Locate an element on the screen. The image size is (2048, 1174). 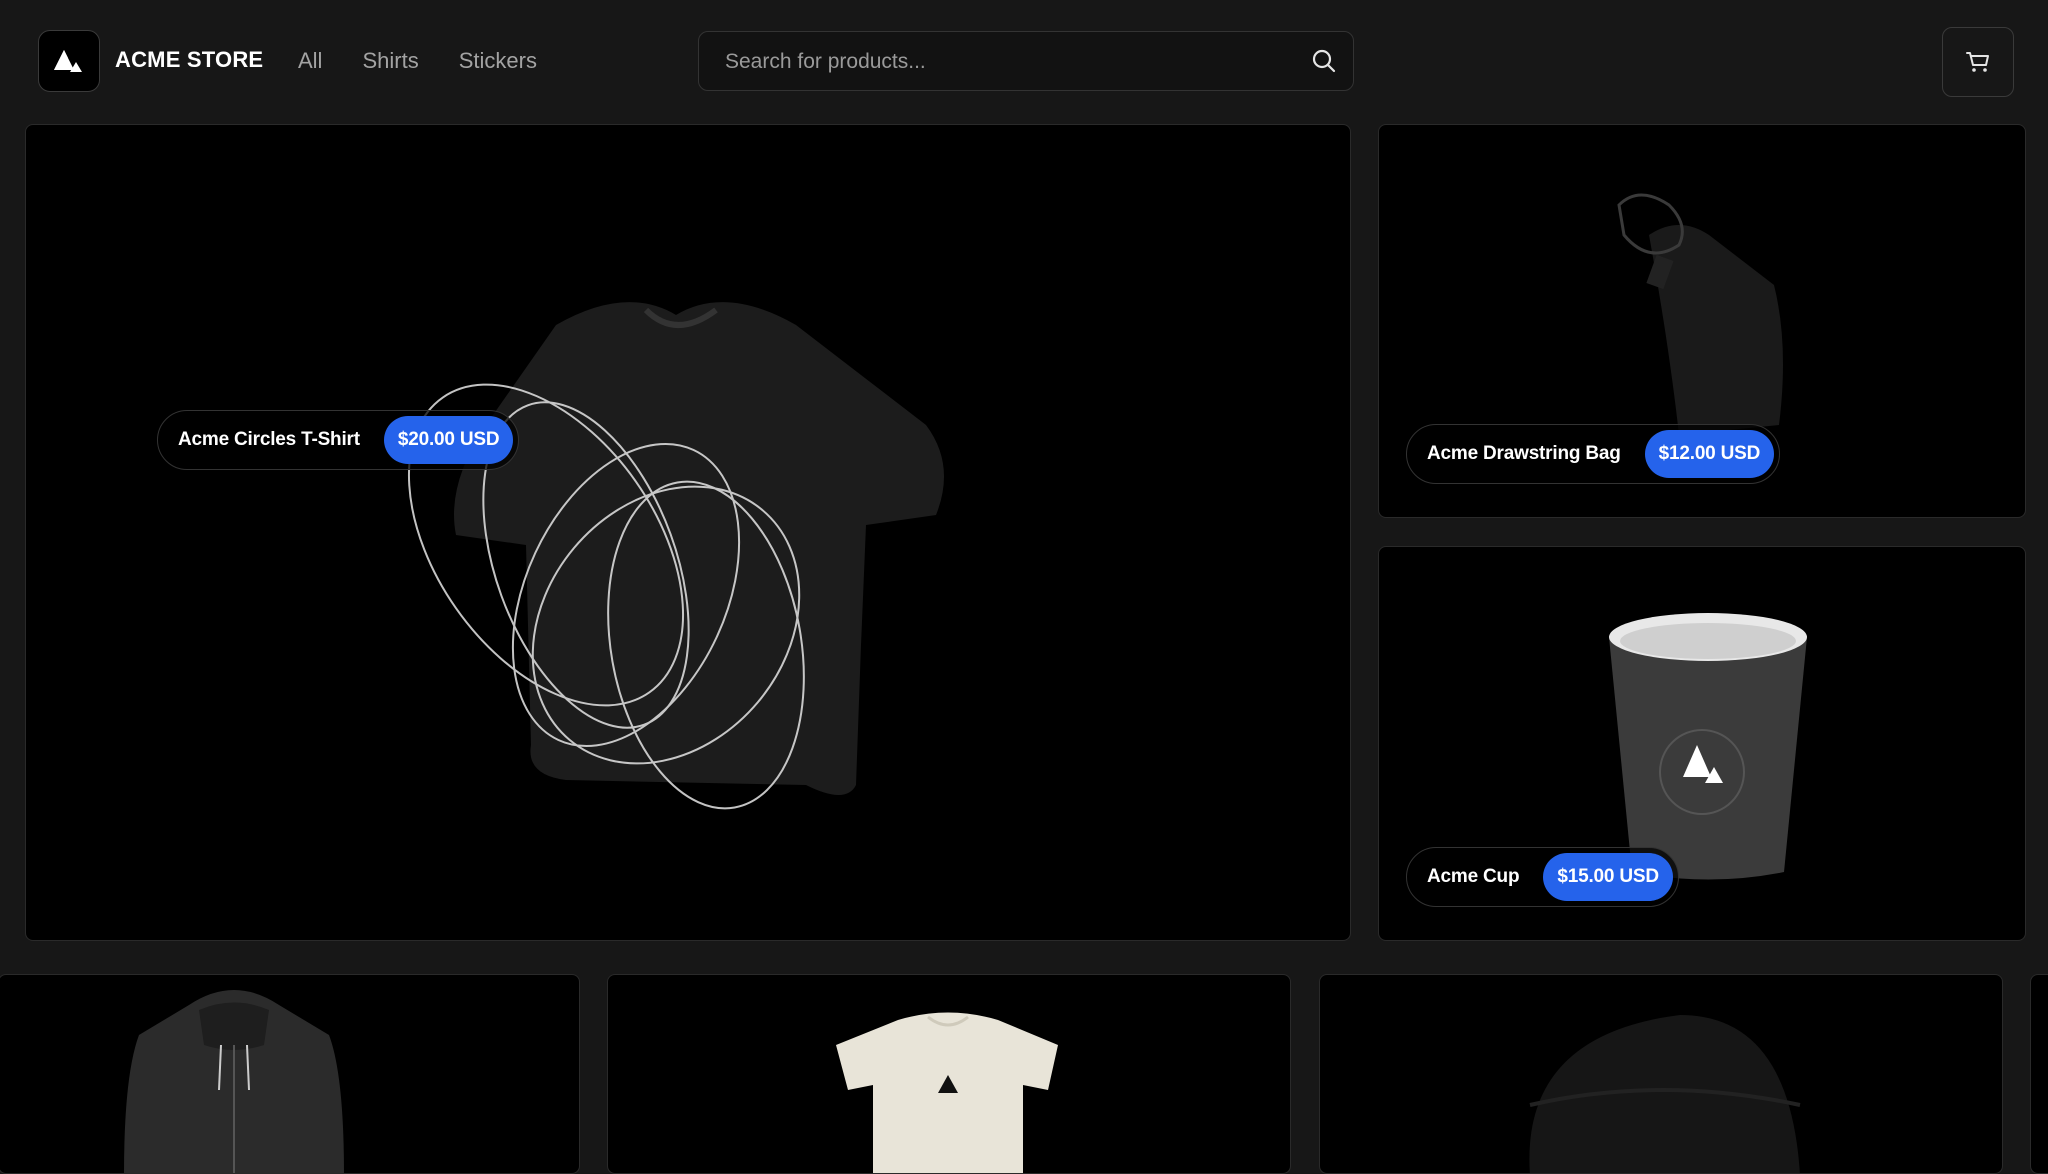
product-label: Acme Drawstring Bag $12.00 USD is located at coordinates (1593, 454).